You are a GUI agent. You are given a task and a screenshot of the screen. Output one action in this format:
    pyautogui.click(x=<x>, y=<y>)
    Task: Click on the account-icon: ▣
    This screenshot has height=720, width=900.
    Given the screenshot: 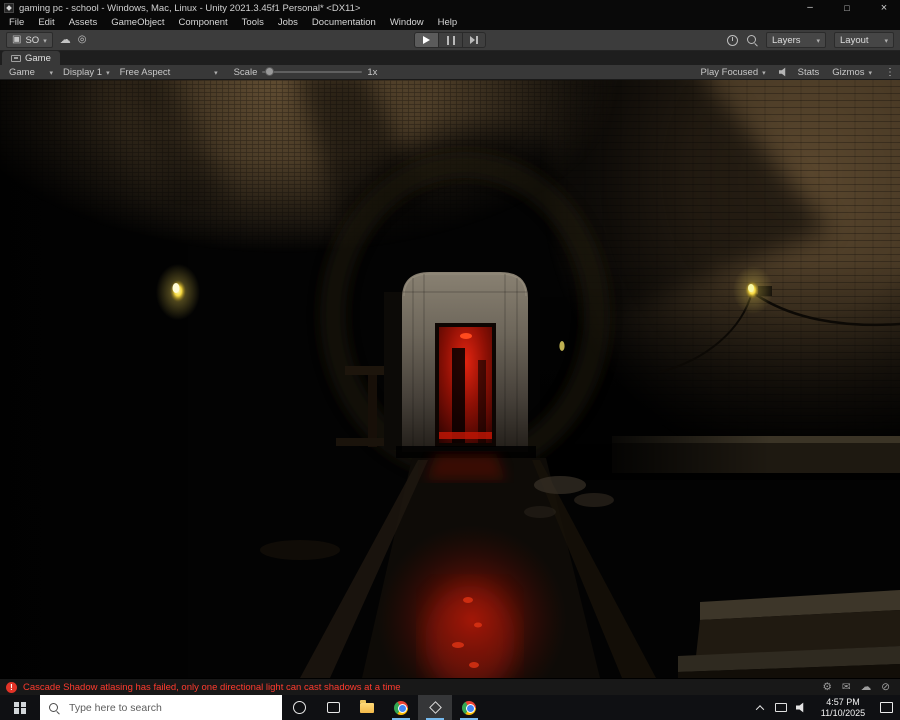 What is the action you would take?
    pyautogui.click(x=17, y=39)
    